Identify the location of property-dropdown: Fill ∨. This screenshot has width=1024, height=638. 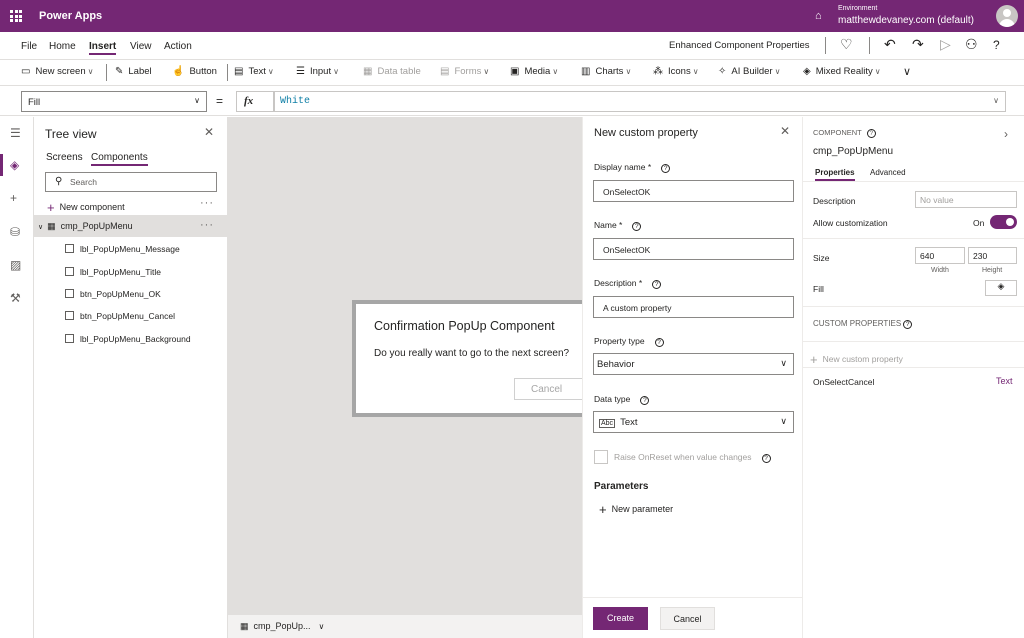
(114, 101).